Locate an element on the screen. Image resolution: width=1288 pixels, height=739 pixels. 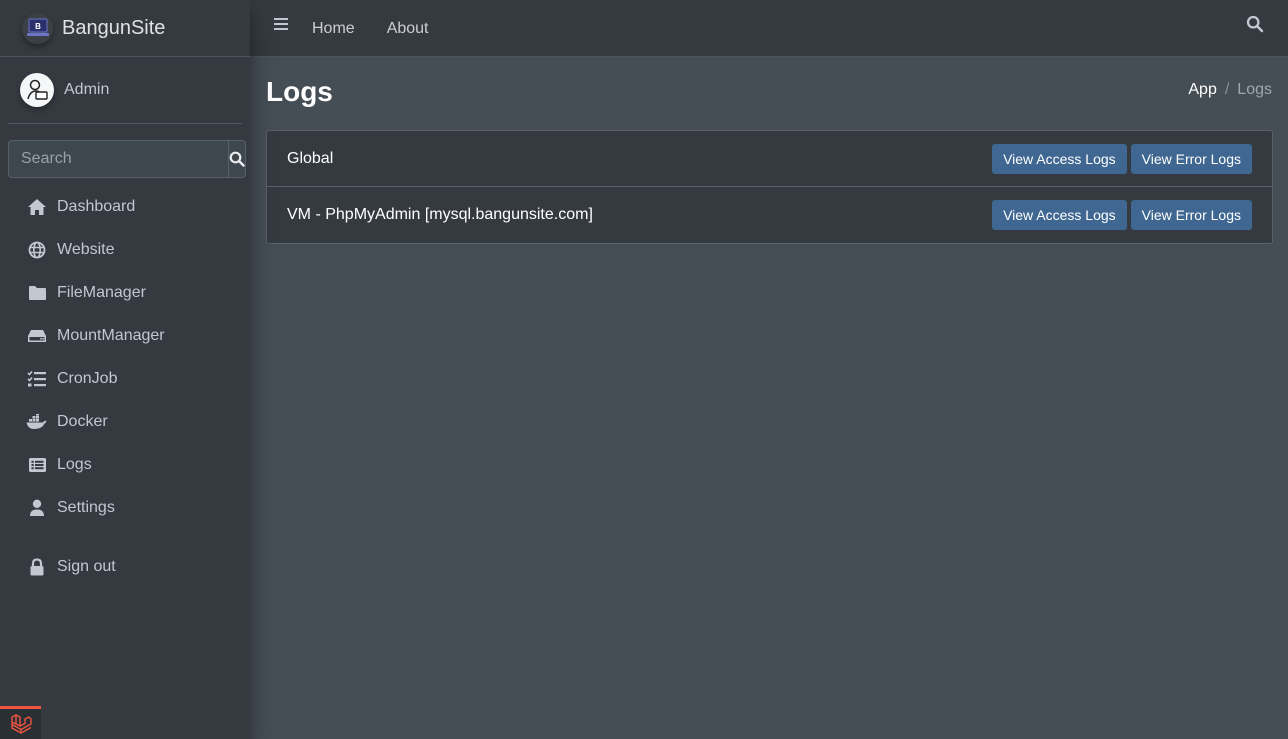
sidebar-item-label: Website is located at coordinates (86, 249).